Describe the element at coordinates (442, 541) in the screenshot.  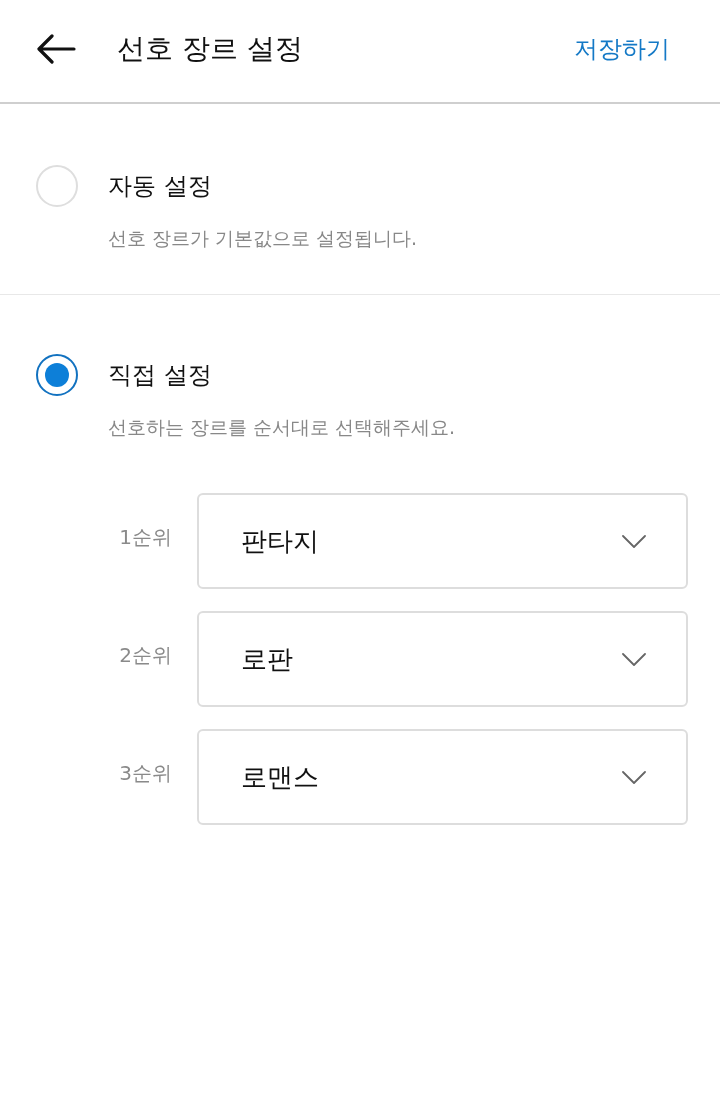
I see `genre-select: 판타지` at that location.